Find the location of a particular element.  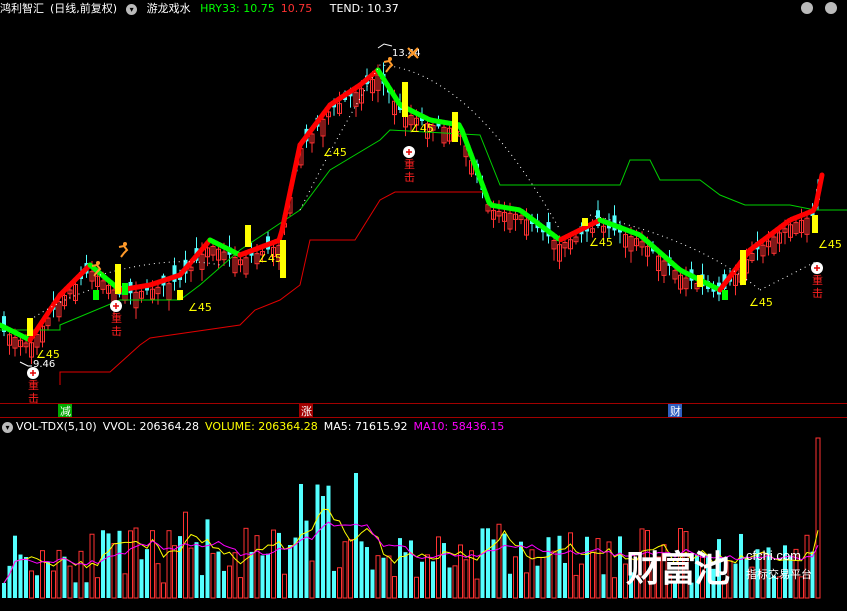

hry33-ribbon is located at coordinates (820, 182).